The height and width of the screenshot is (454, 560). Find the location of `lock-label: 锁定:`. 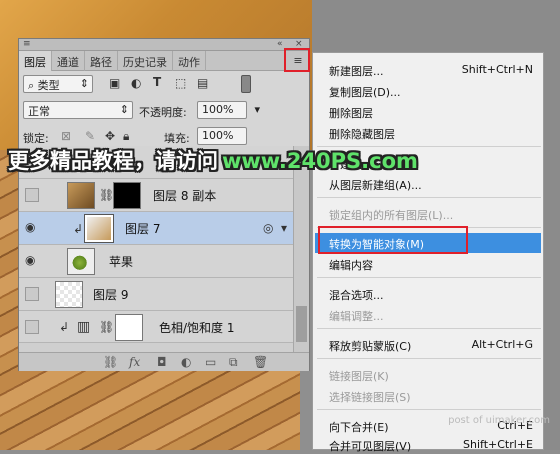

lock-label: 锁定: is located at coordinates (36, 138).